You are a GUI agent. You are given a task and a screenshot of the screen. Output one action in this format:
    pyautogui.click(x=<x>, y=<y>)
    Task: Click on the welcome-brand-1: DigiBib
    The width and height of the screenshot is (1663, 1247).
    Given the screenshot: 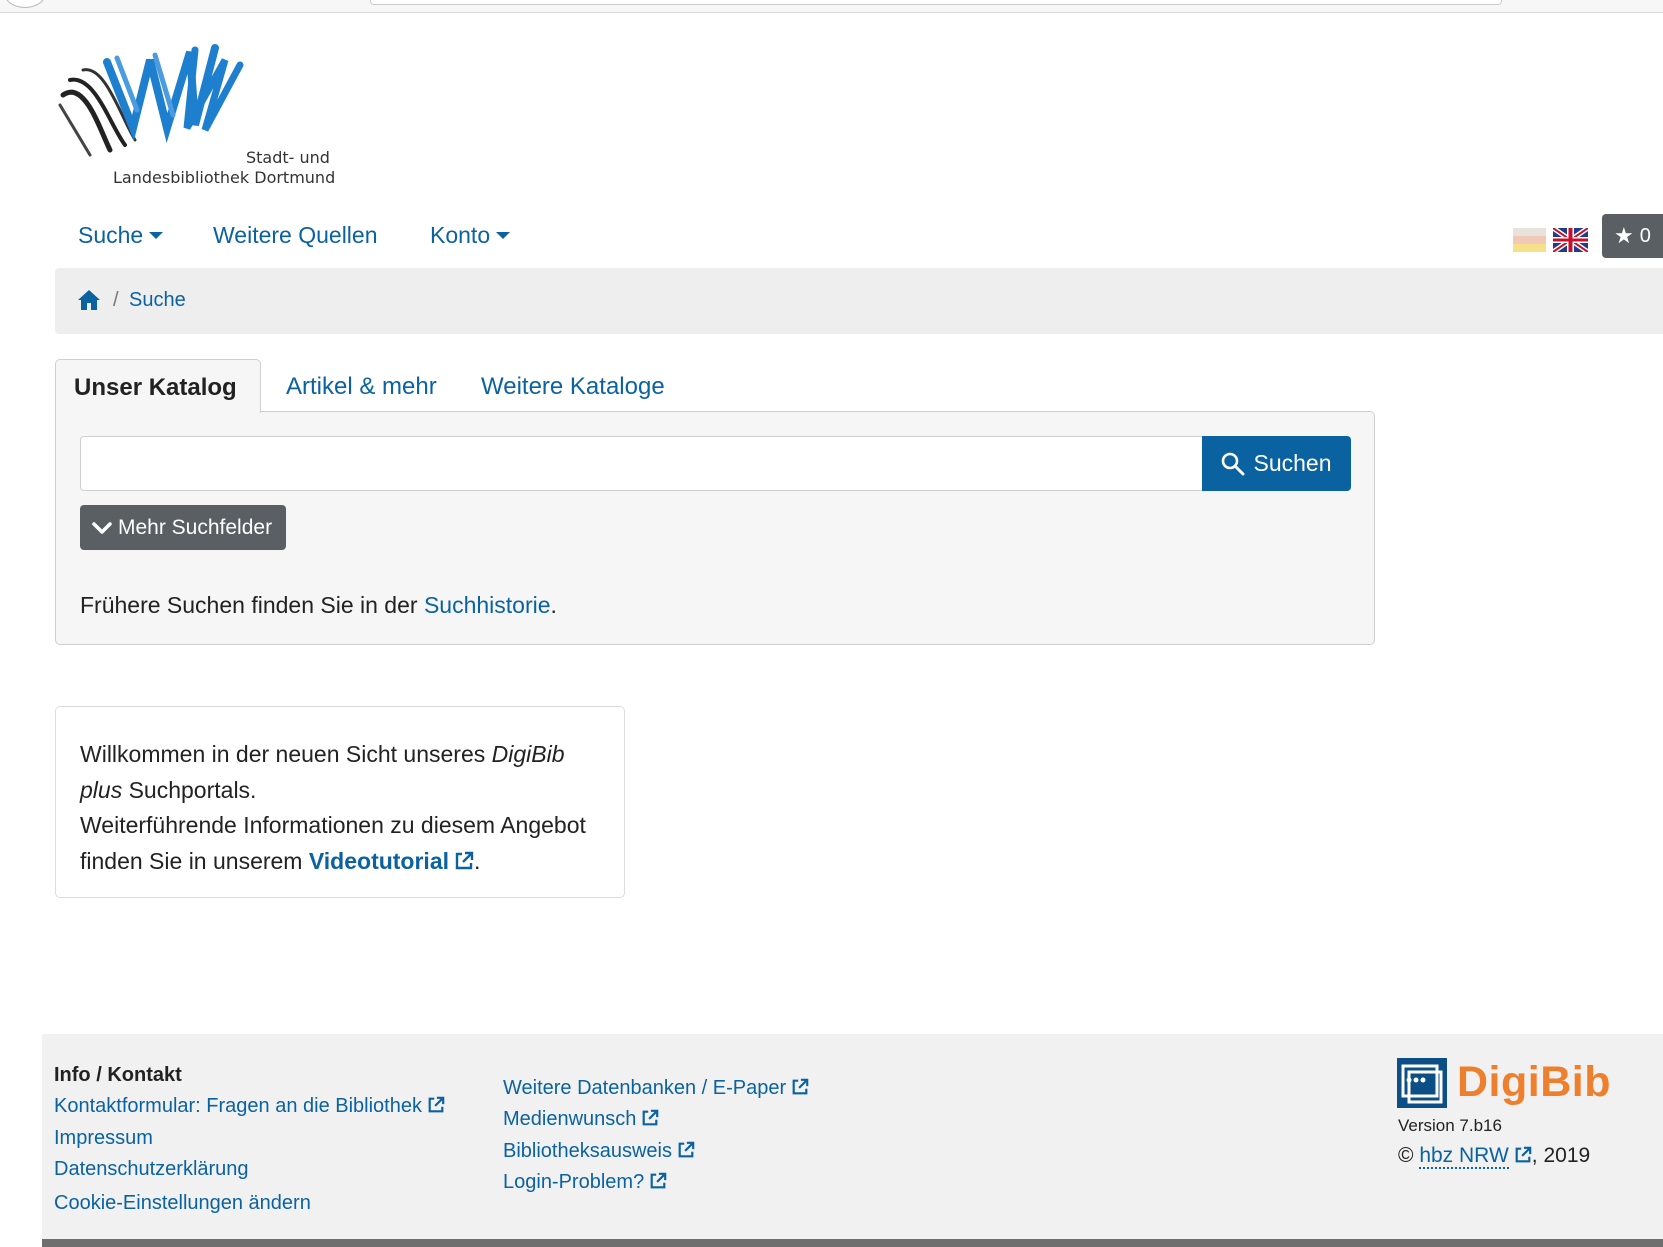 What is the action you would take?
    pyautogui.click(x=528, y=754)
    